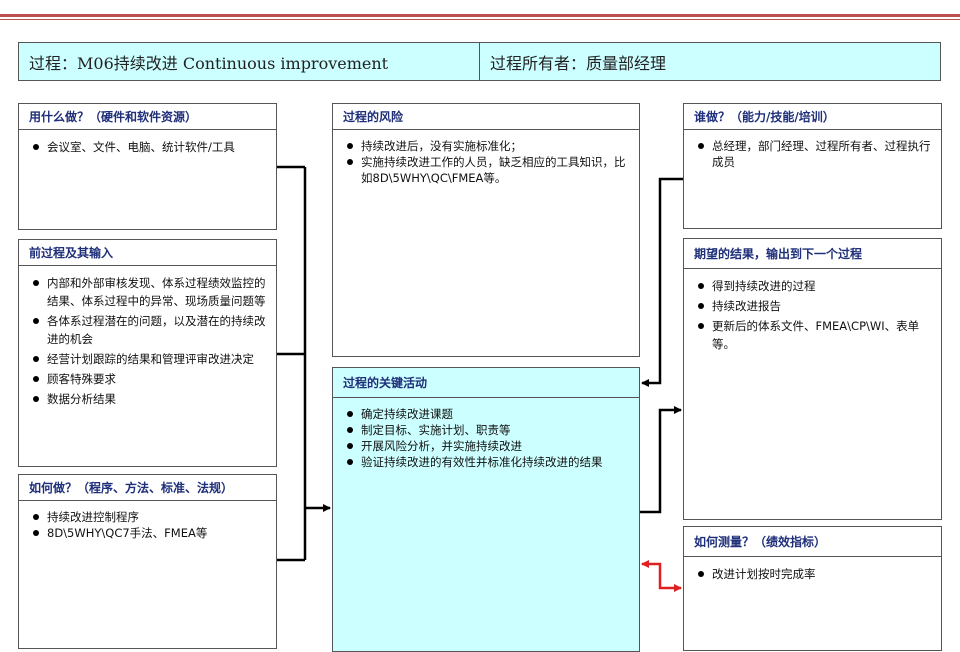 The height and width of the screenshot is (652, 960). I want to click on activities-to-outputs-arrow, so click(661, 460).